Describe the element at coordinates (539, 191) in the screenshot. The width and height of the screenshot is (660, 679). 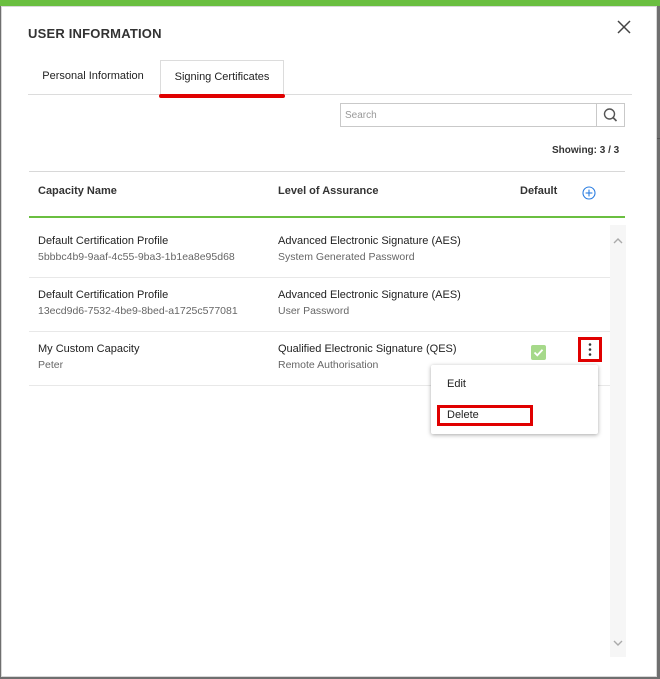
I see `column-header-default: Default` at that location.